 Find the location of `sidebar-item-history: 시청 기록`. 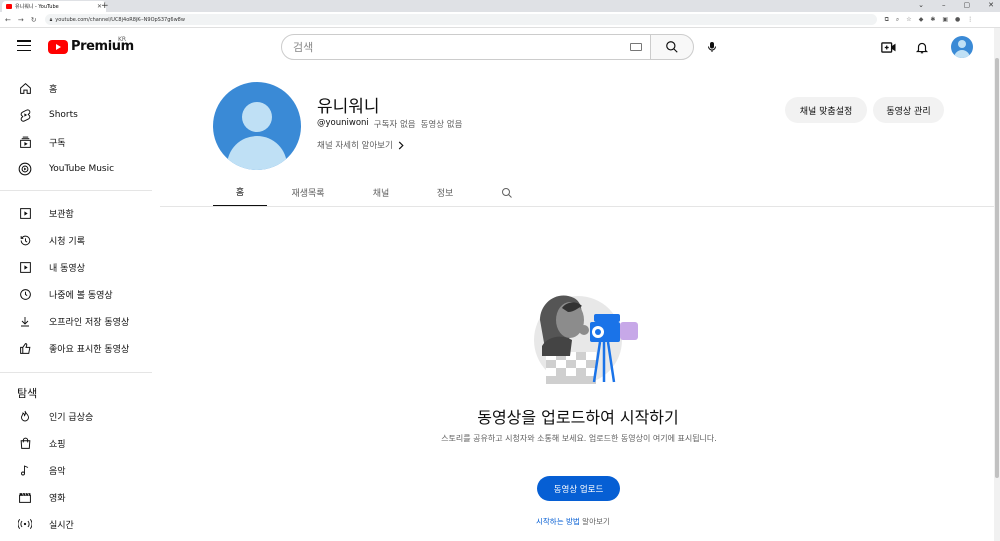

sidebar-item-history: 시청 기록 is located at coordinates (76, 240).